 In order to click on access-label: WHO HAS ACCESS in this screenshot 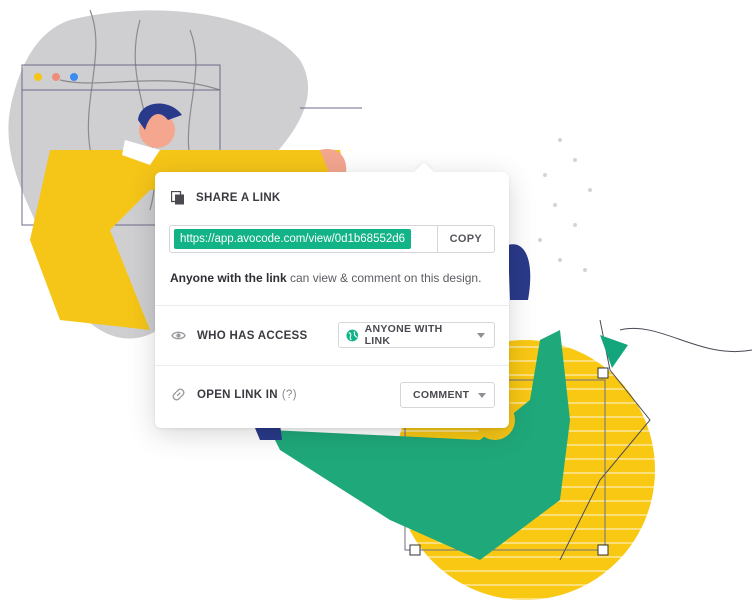, I will do `click(252, 335)`.